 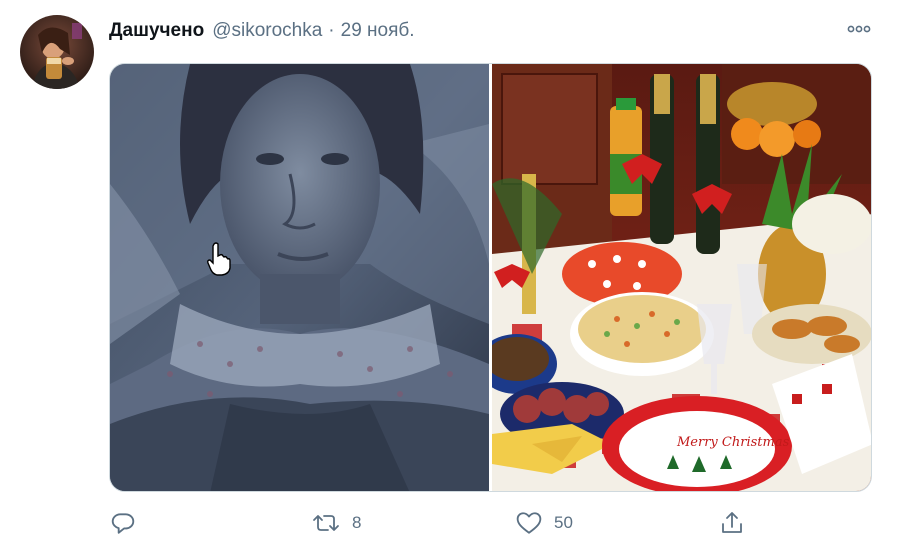 I want to click on avatar, so click(x=57, y=52).